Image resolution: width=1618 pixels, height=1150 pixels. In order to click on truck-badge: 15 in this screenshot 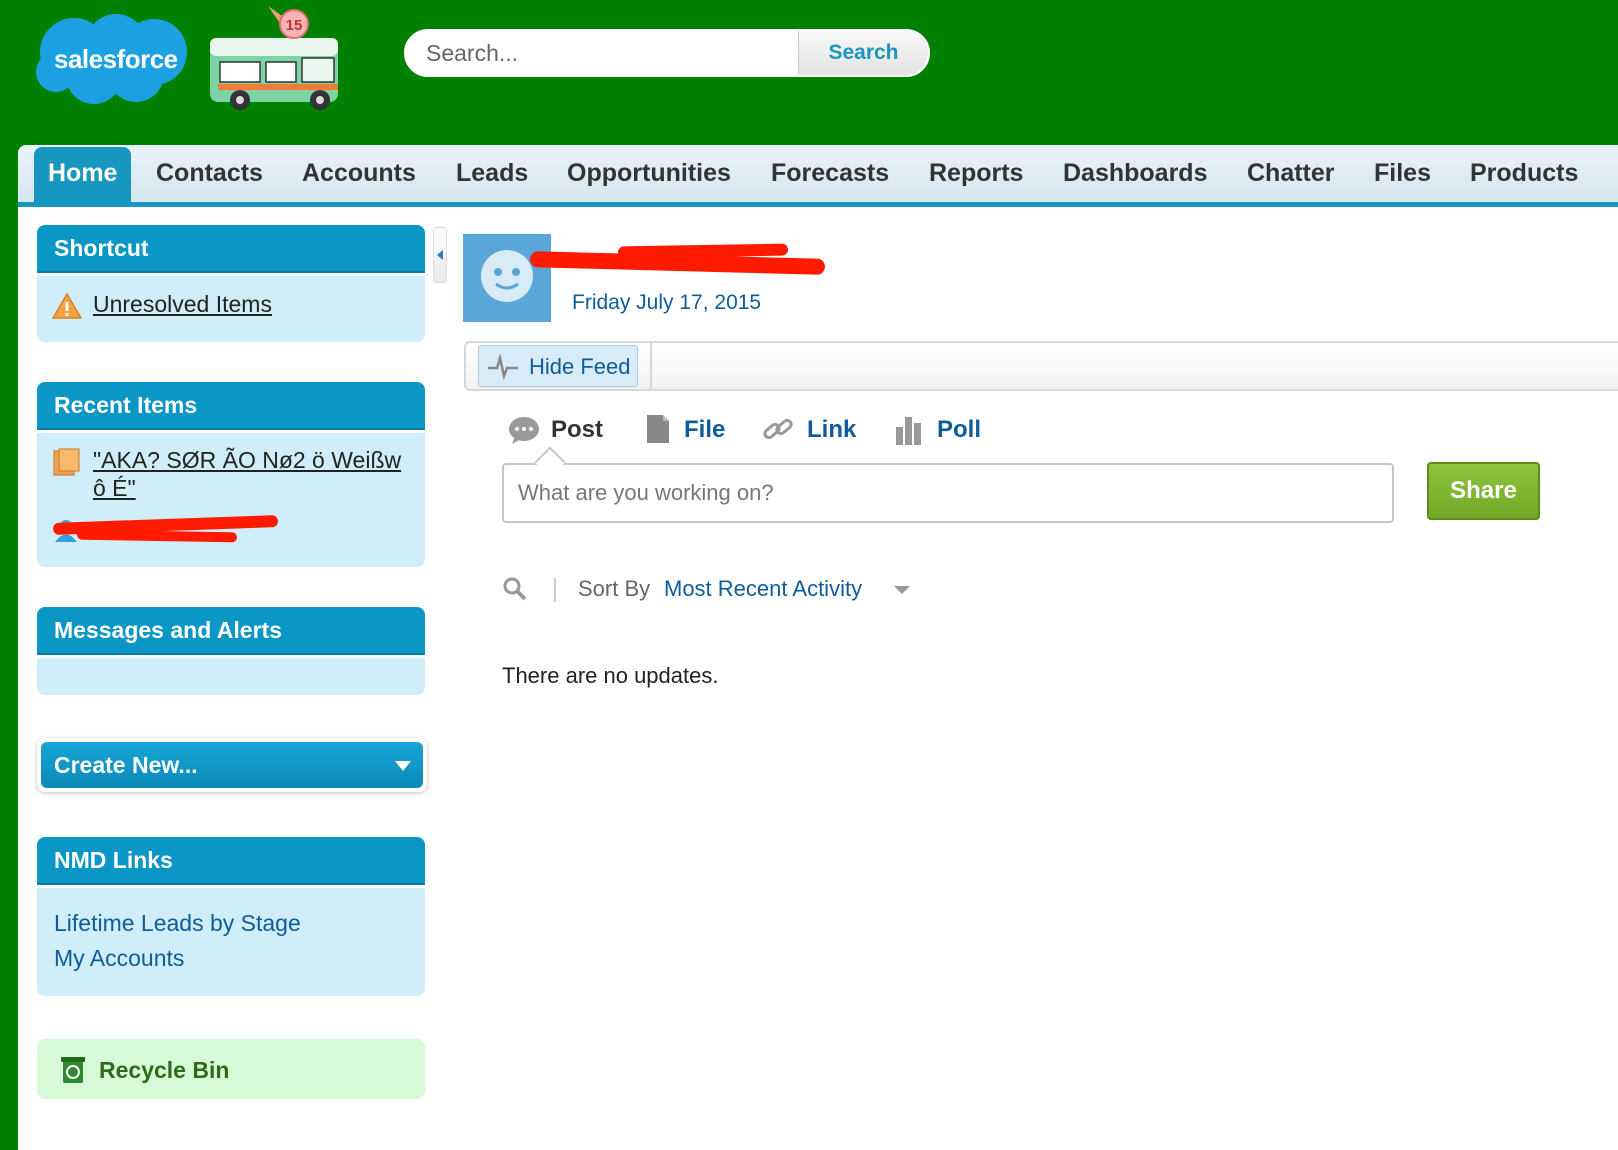, I will do `click(294, 25)`.